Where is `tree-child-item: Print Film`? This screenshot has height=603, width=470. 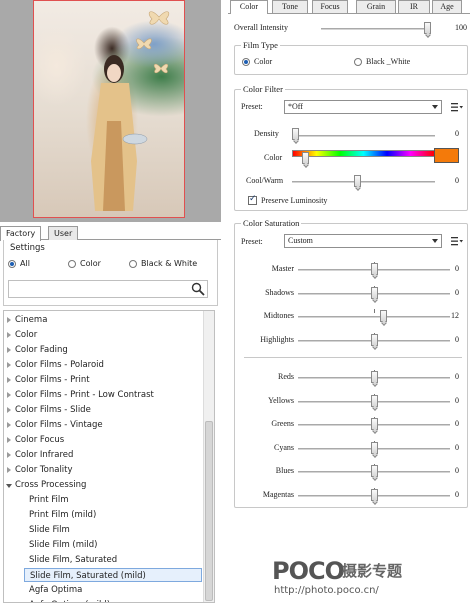 tree-child-item: Print Film is located at coordinates (113, 500).